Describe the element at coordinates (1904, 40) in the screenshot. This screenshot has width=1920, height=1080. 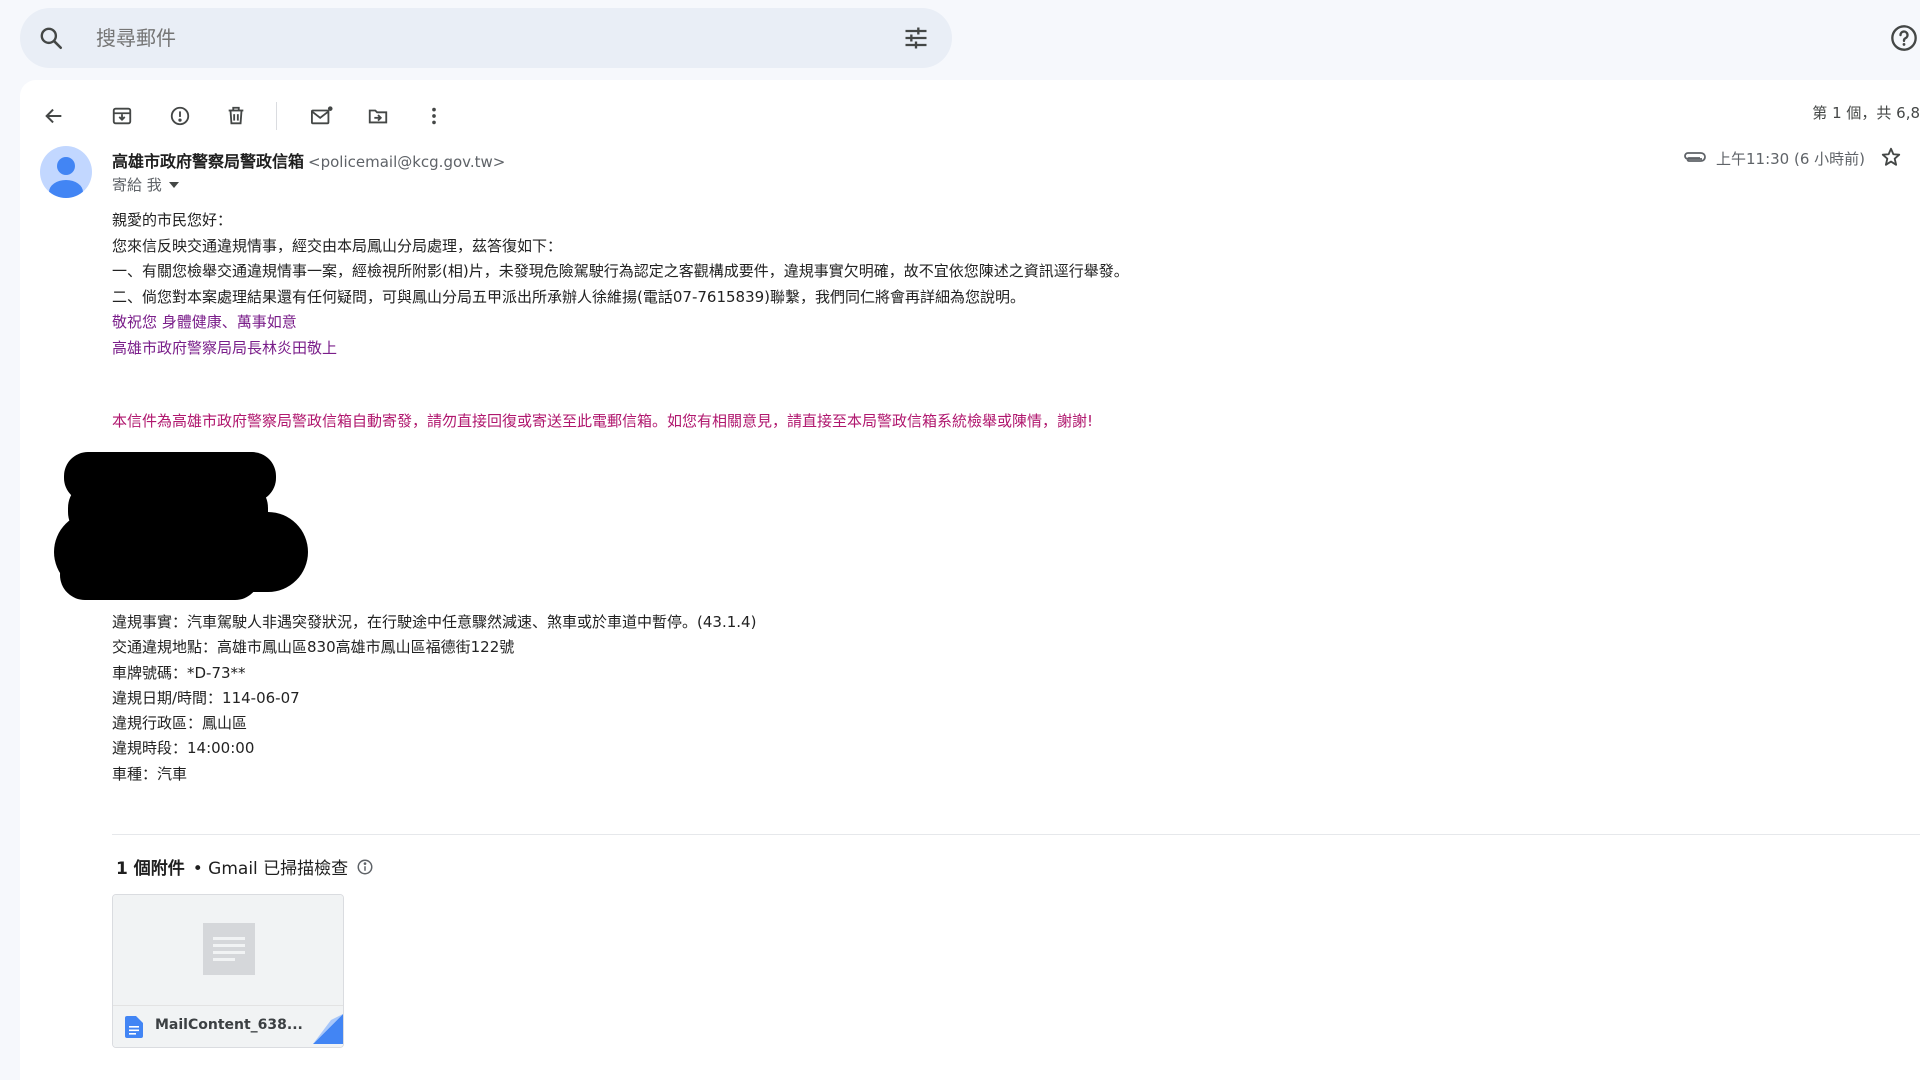
I see `help-icon` at that location.